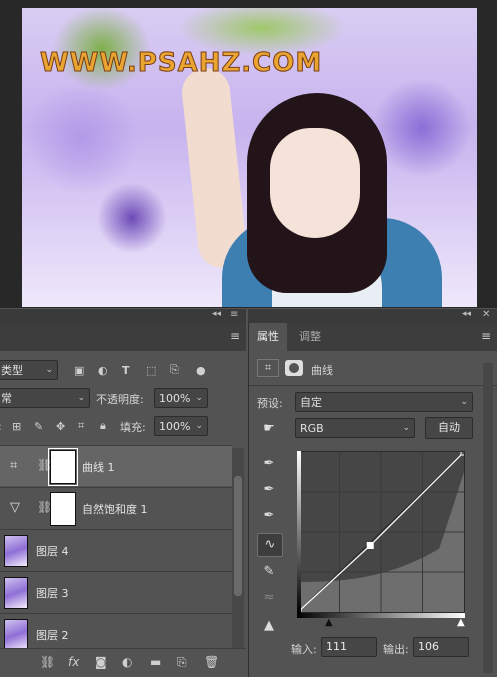  I want to click on lock-artboard-icon: ⌗, so click(81, 426).